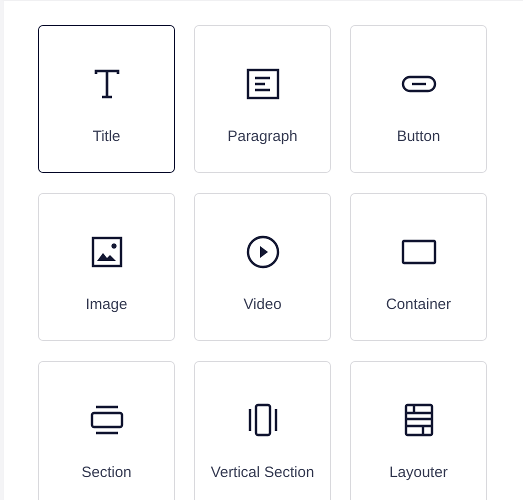 The image size is (523, 500). I want to click on tile-label: Container, so click(419, 304).